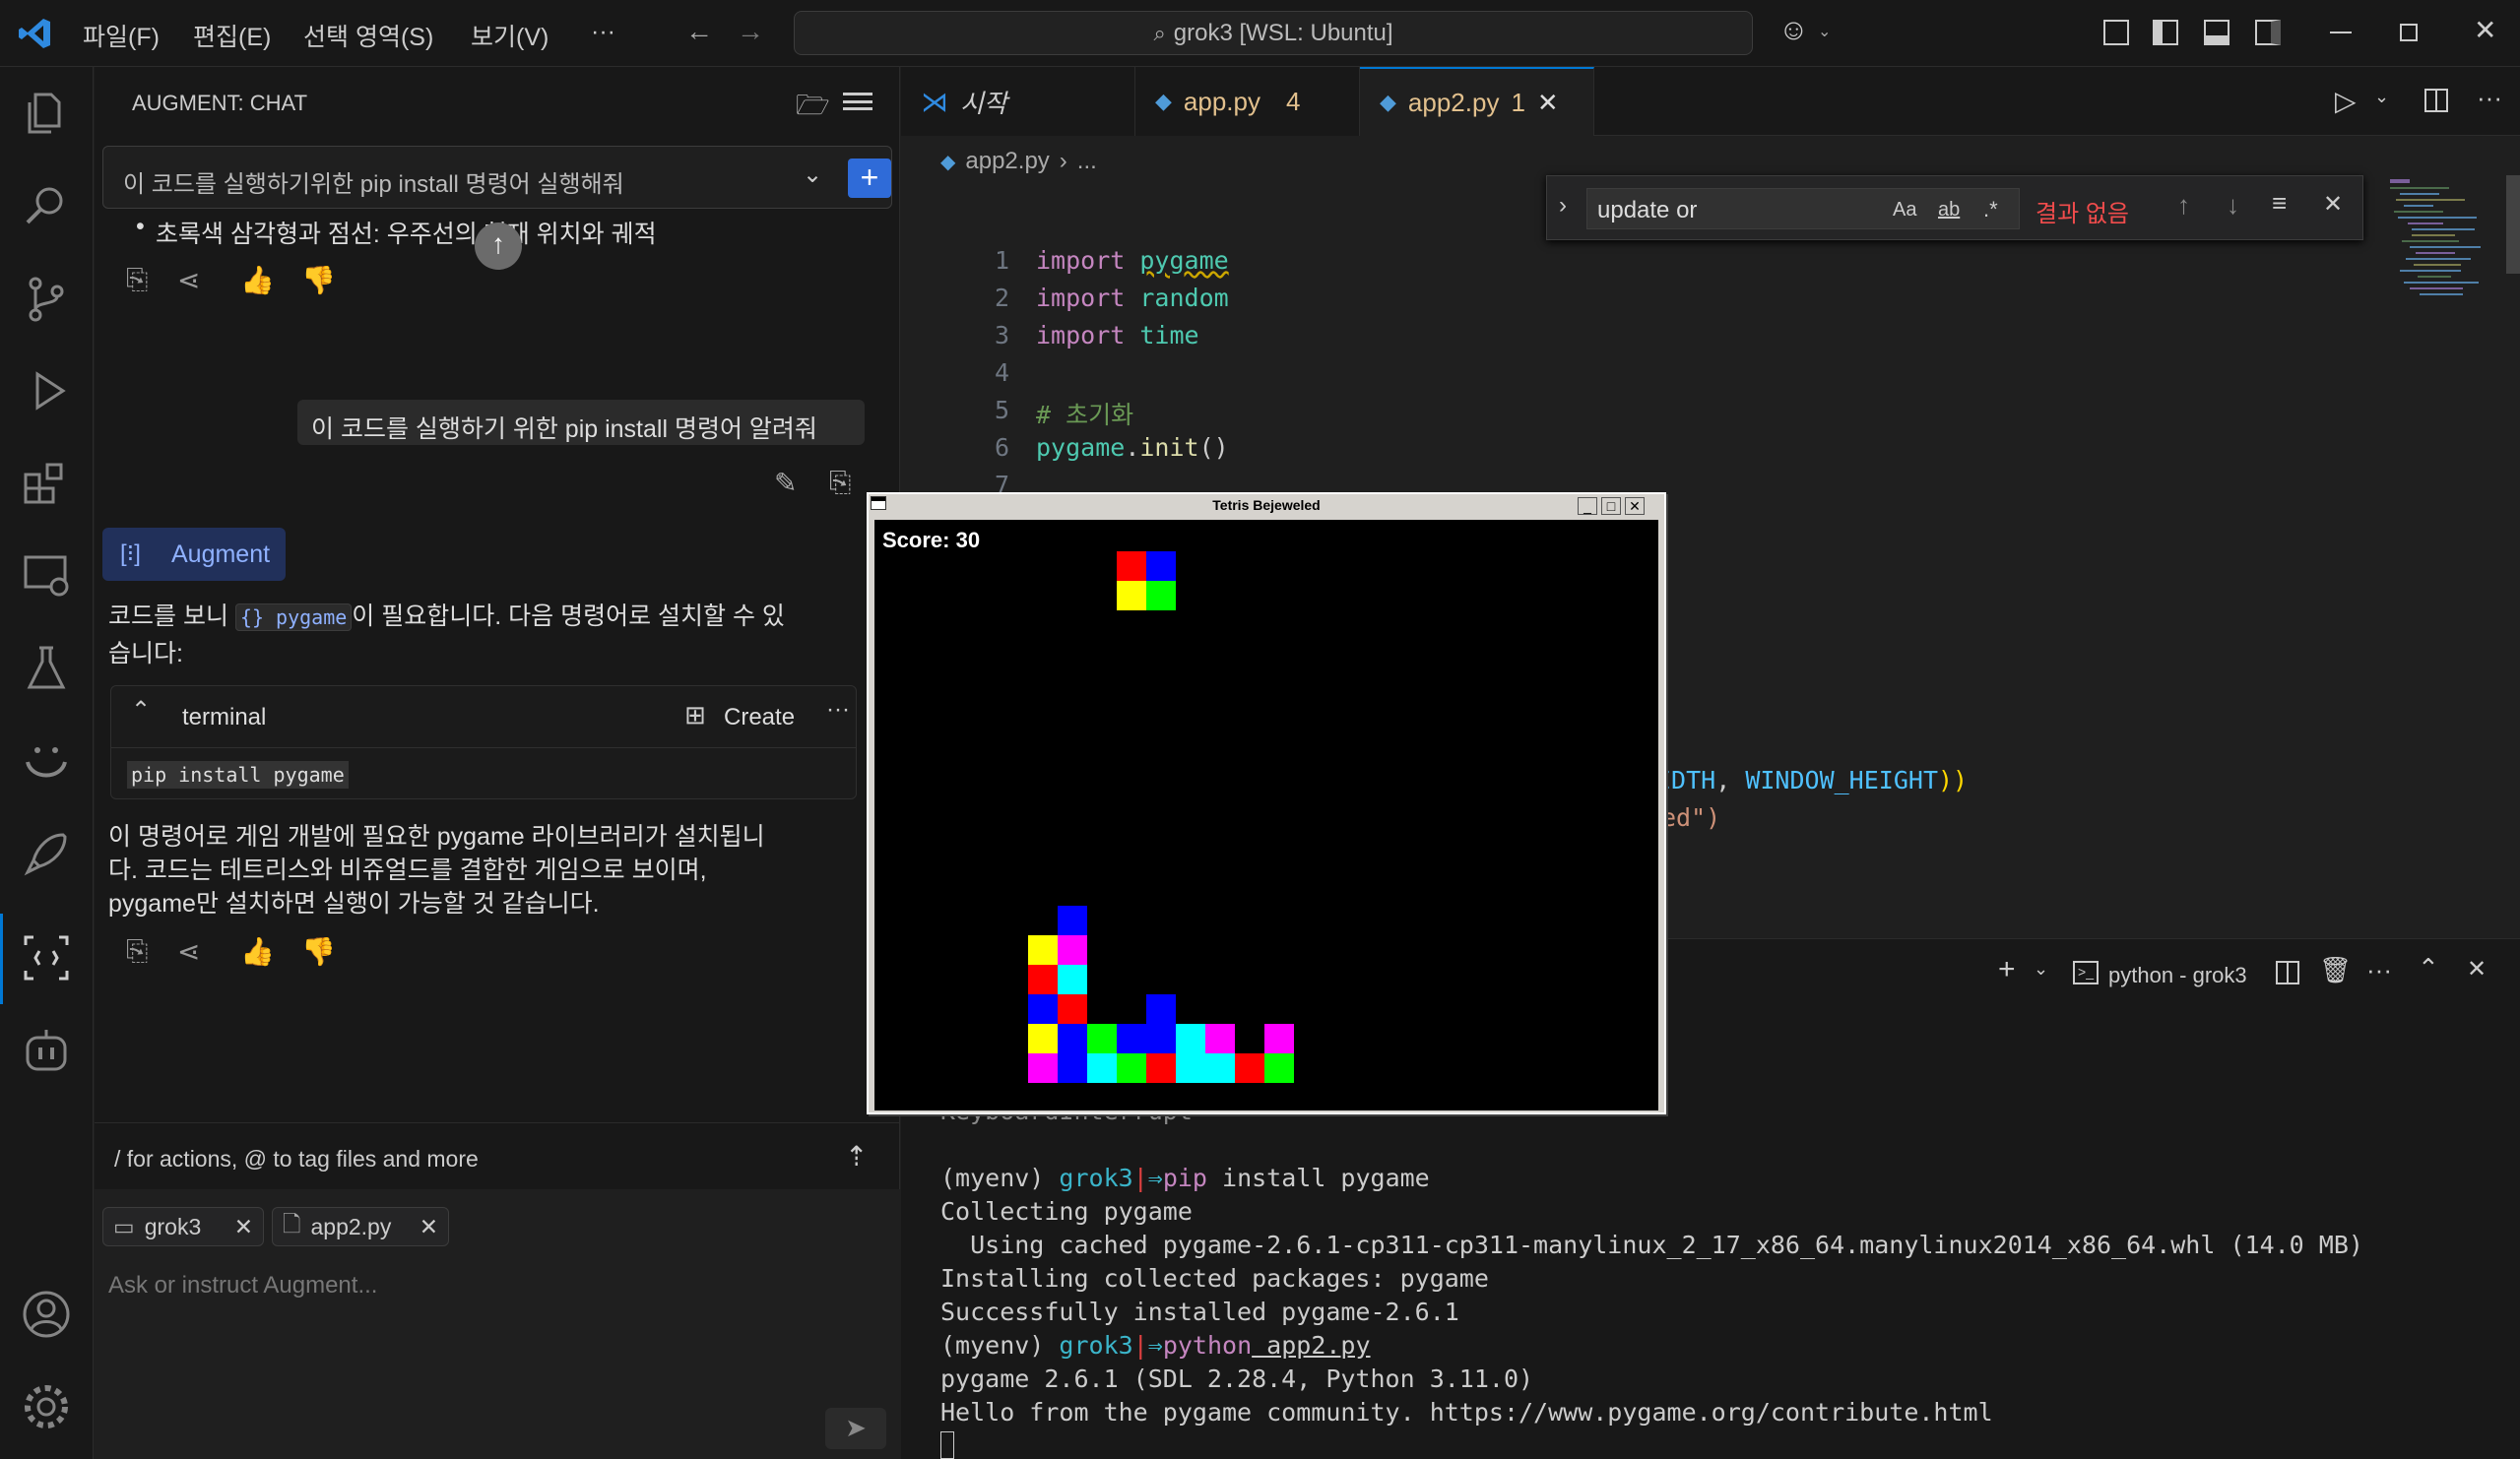  Describe the element at coordinates (1563, 206) in the screenshot. I see `toggle-replace-chevron-icon: ›` at that location.